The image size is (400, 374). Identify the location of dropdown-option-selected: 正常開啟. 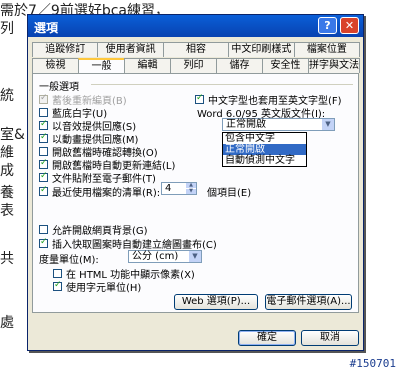
(264, 149).